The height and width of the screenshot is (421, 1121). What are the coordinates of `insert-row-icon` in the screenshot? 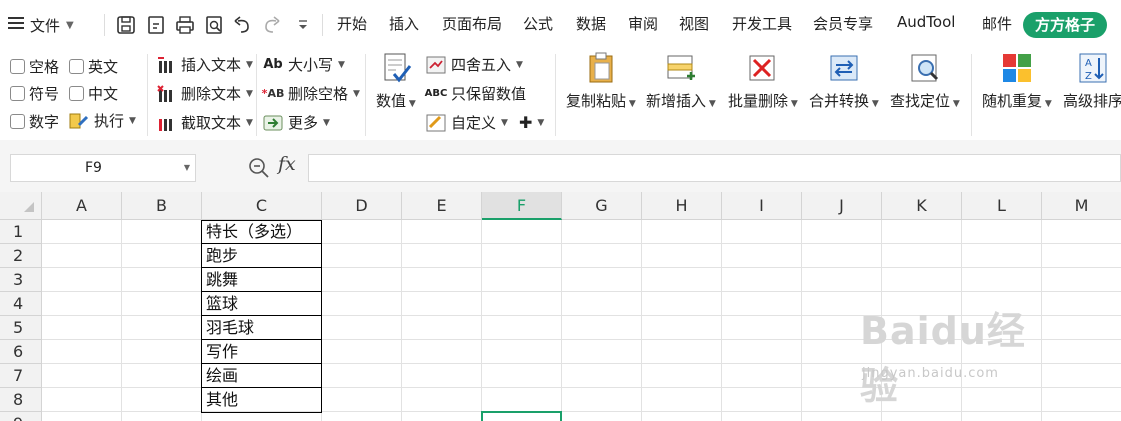 It's located at (681, 67).